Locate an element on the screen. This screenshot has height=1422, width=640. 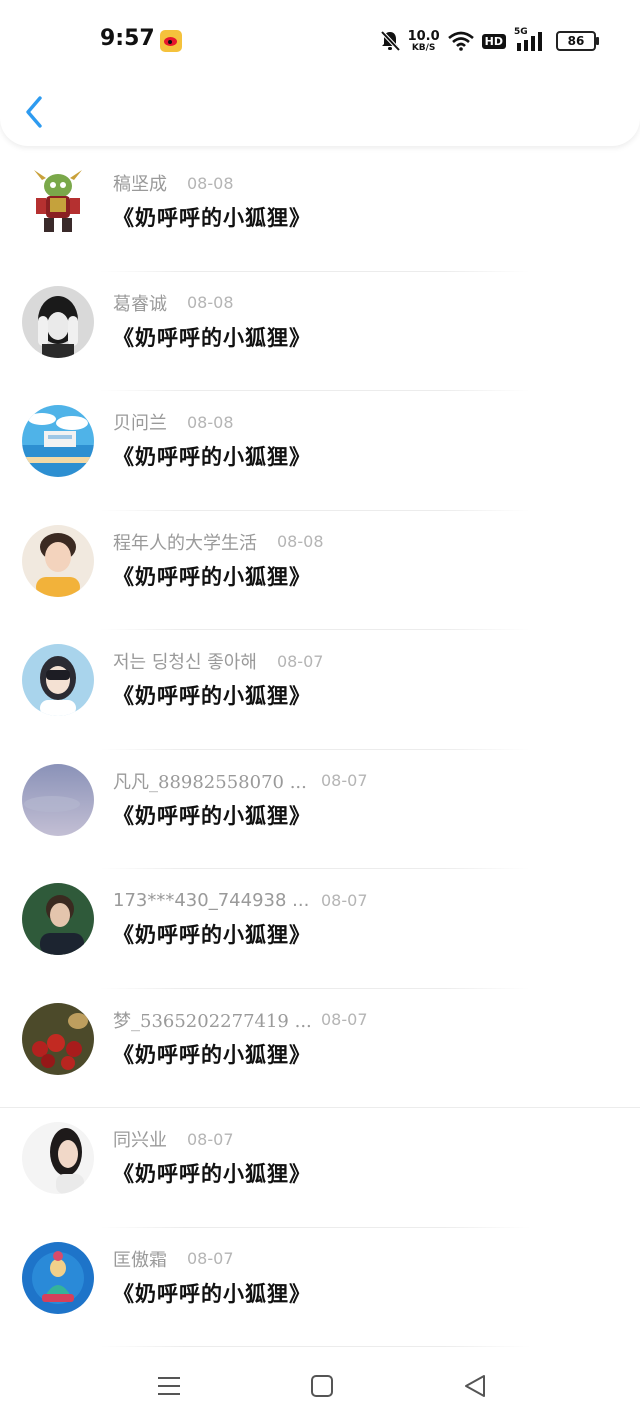
list-item: 凡凡_88982558070 ... 08-07 《奶呼呼的小狐狸》 is located at coordinates (320, 809).